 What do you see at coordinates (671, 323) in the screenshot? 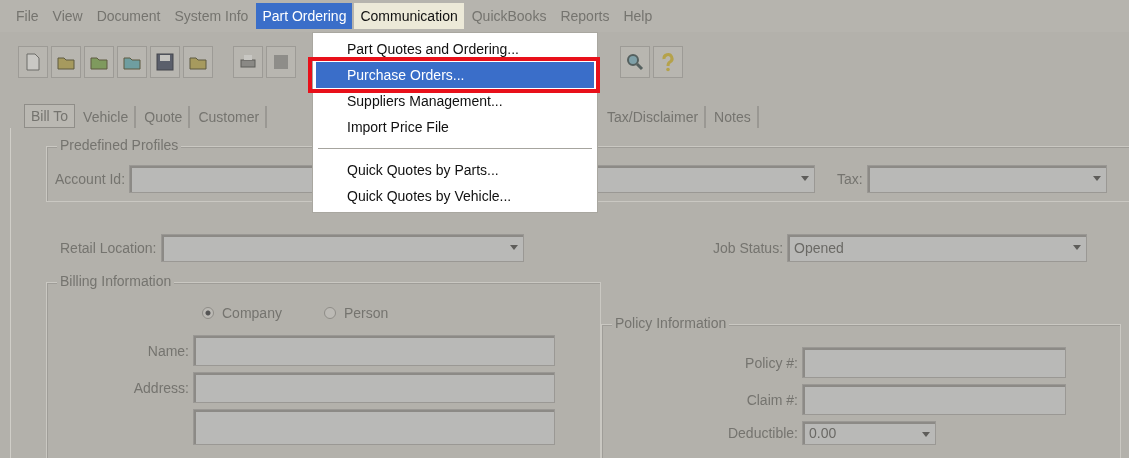
I see `group-title: Policy Information` at bounding box center [671, 323].